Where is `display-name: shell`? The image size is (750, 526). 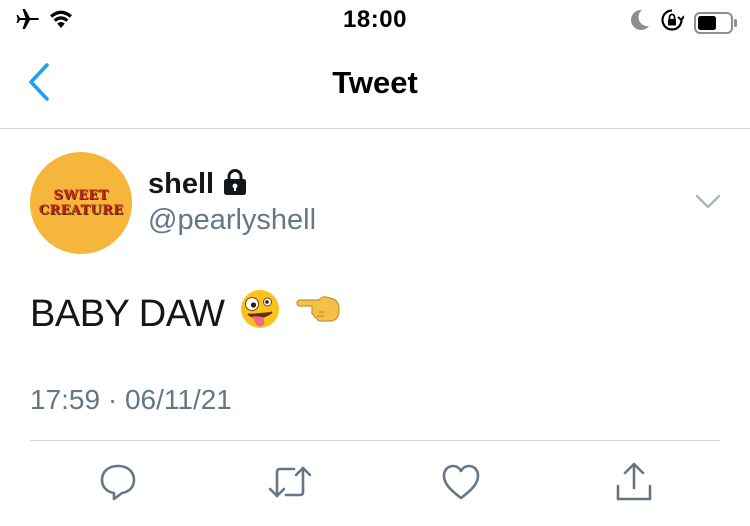 display-name: shell is located at coordinates (181, 184).